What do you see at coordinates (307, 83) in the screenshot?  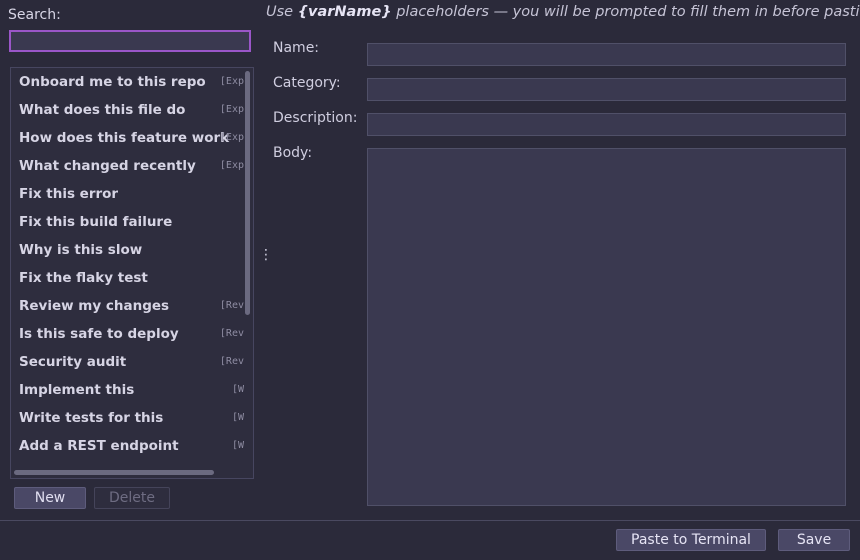 I see `category-label: Category:` at bounding box center [307, 83].